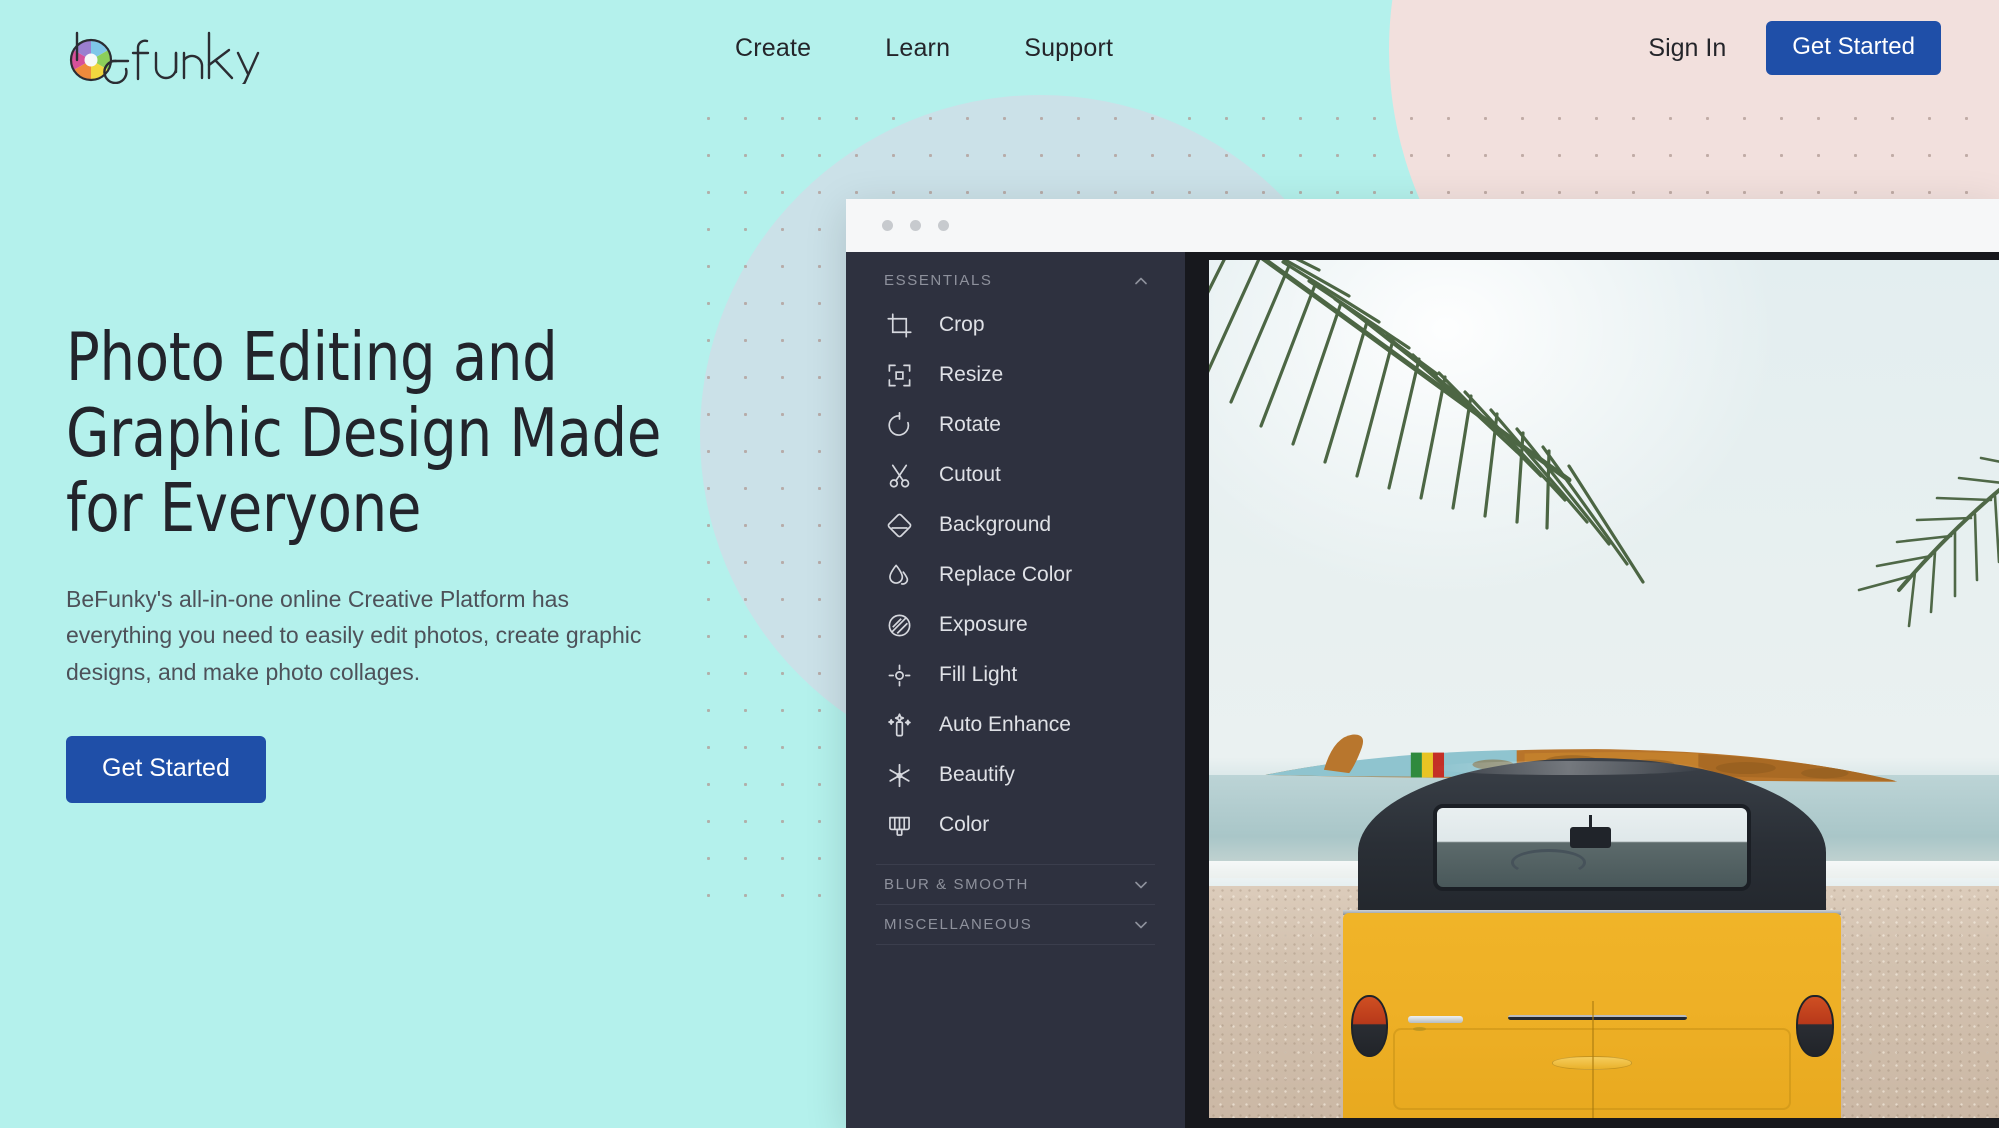 The width and height of the screenshot is (1999, 1128). Describe the element at coordinates (970, 474) in the screenshot. I see `tool-label-cutout: Cutout` at that location.